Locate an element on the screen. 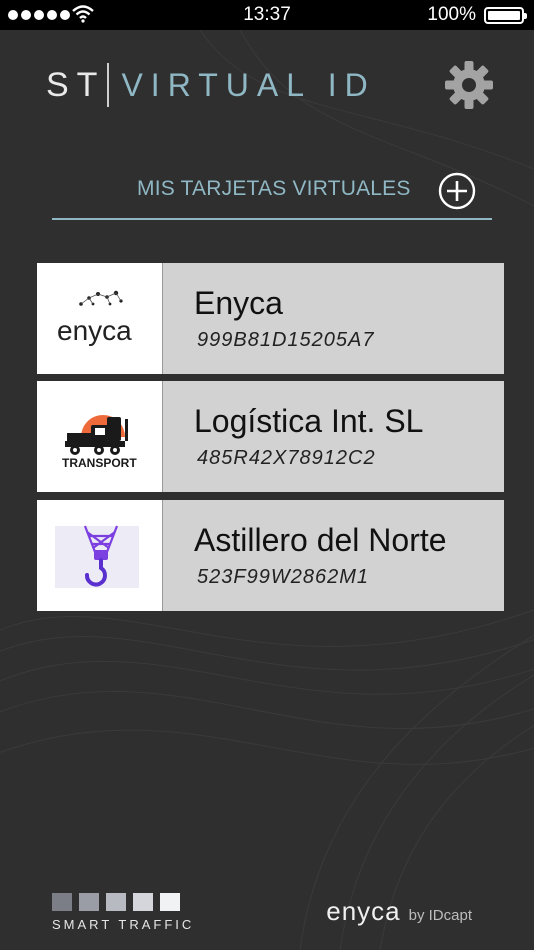 This screenshot has width=534, height=950. truck-logo-text: TRANSPORT is located at coordinates (99, 463).